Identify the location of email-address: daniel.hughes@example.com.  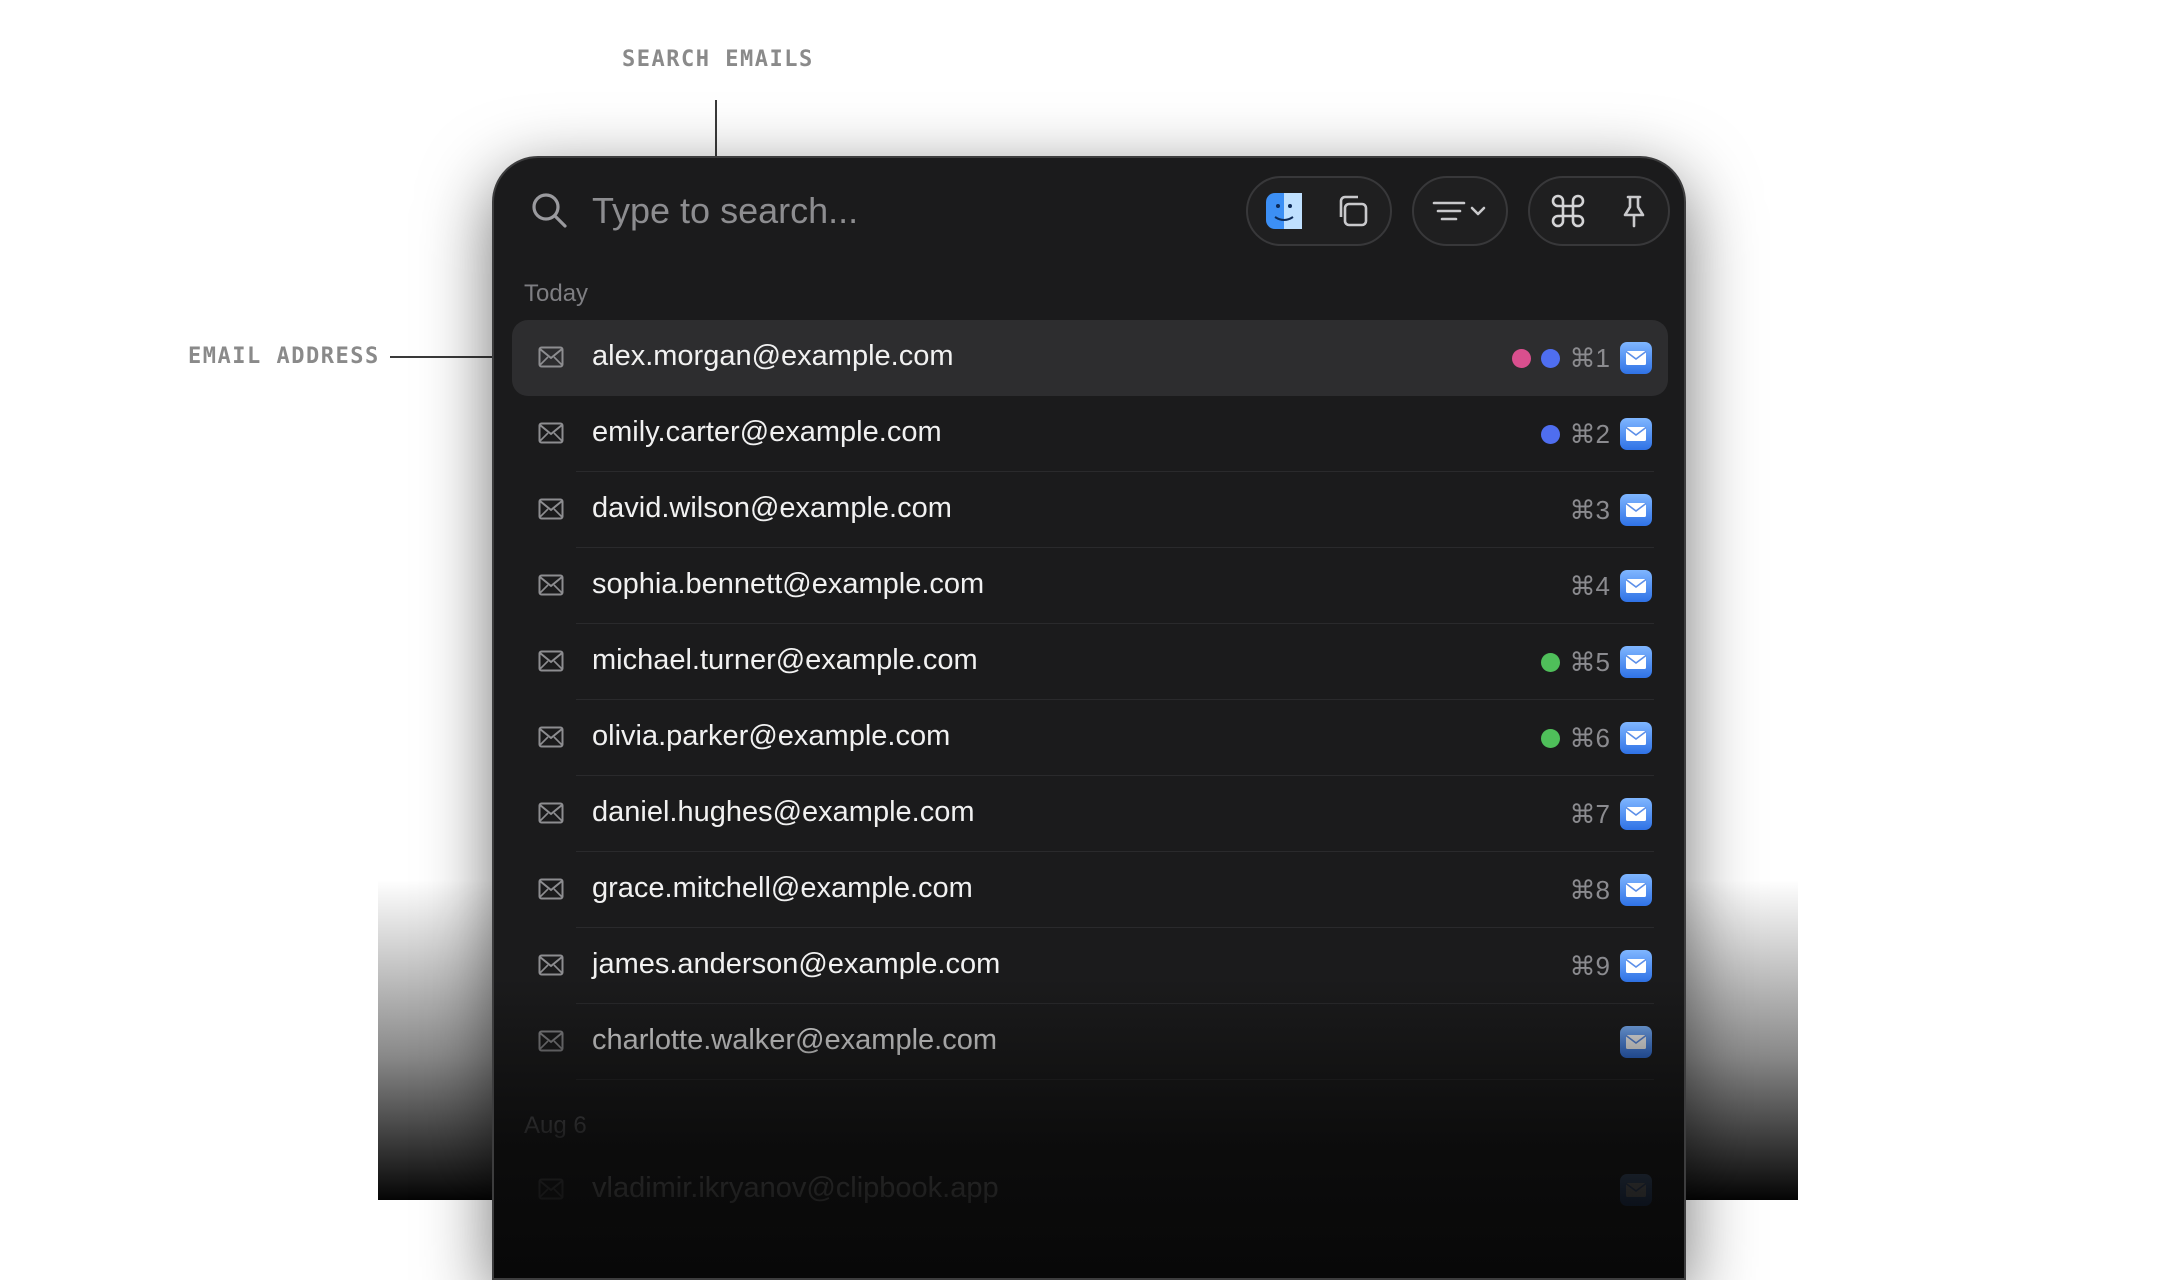
(783, 812).